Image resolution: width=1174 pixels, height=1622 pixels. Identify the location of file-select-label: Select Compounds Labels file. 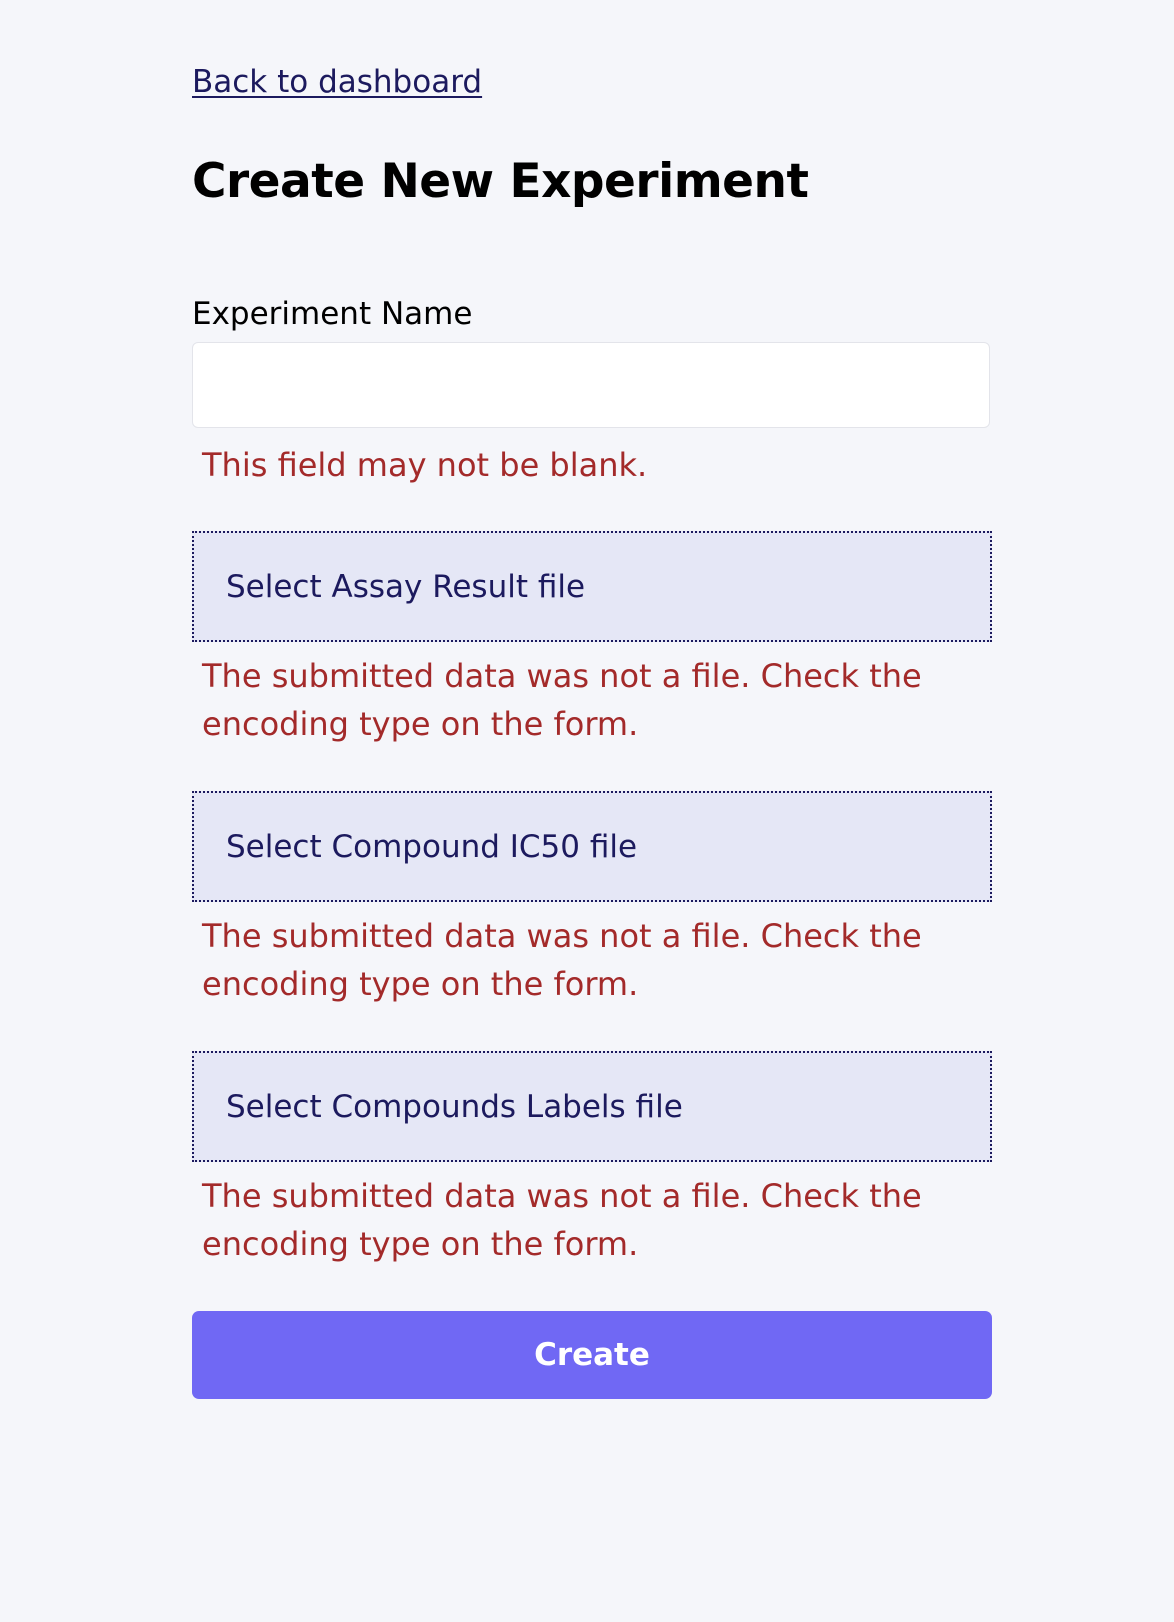
(454, 1106).